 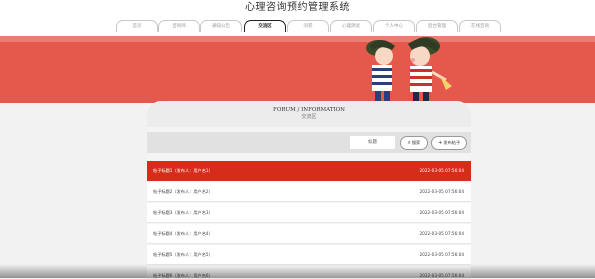 What do you see at coordinates (137, 26) in the screenshot?
I see `nav-item-home: 首页` at bounding box center [137, 26].